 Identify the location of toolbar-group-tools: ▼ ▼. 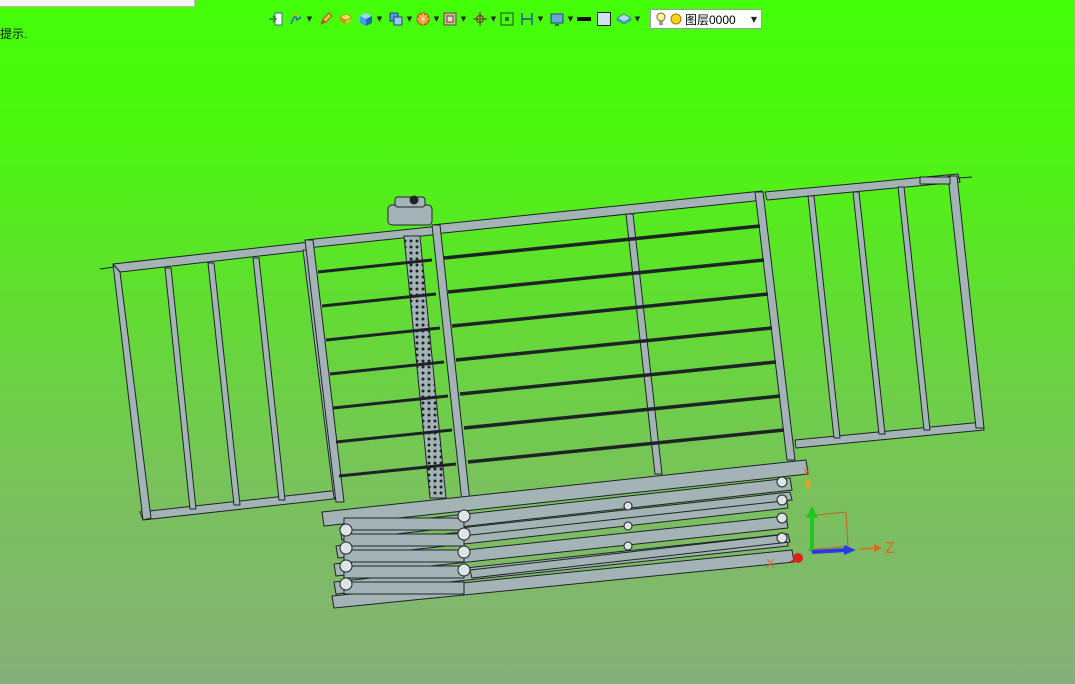
(507, 19).